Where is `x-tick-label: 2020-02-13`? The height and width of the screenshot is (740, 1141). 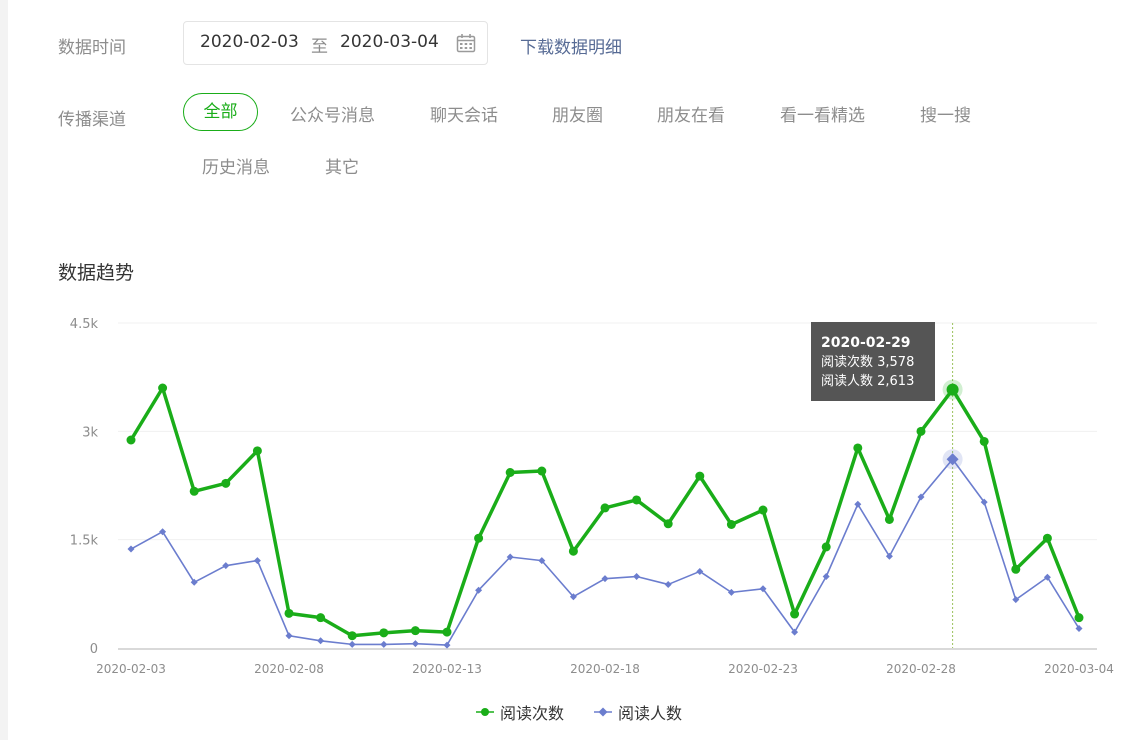 x-tick-label: 2020-02-13 is located at coordinates (447, 669).